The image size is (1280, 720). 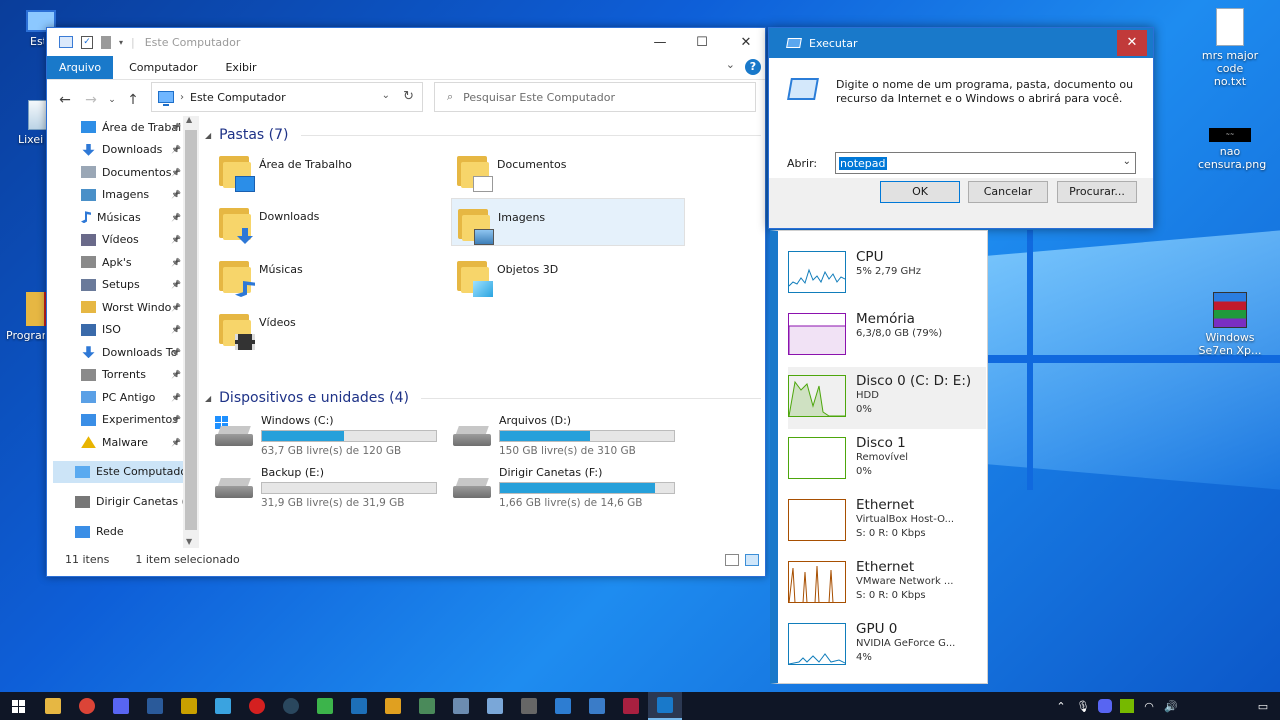 I want to click on perf-item: CPU 5% 2,79 GHz, so click(x=887, y=274).